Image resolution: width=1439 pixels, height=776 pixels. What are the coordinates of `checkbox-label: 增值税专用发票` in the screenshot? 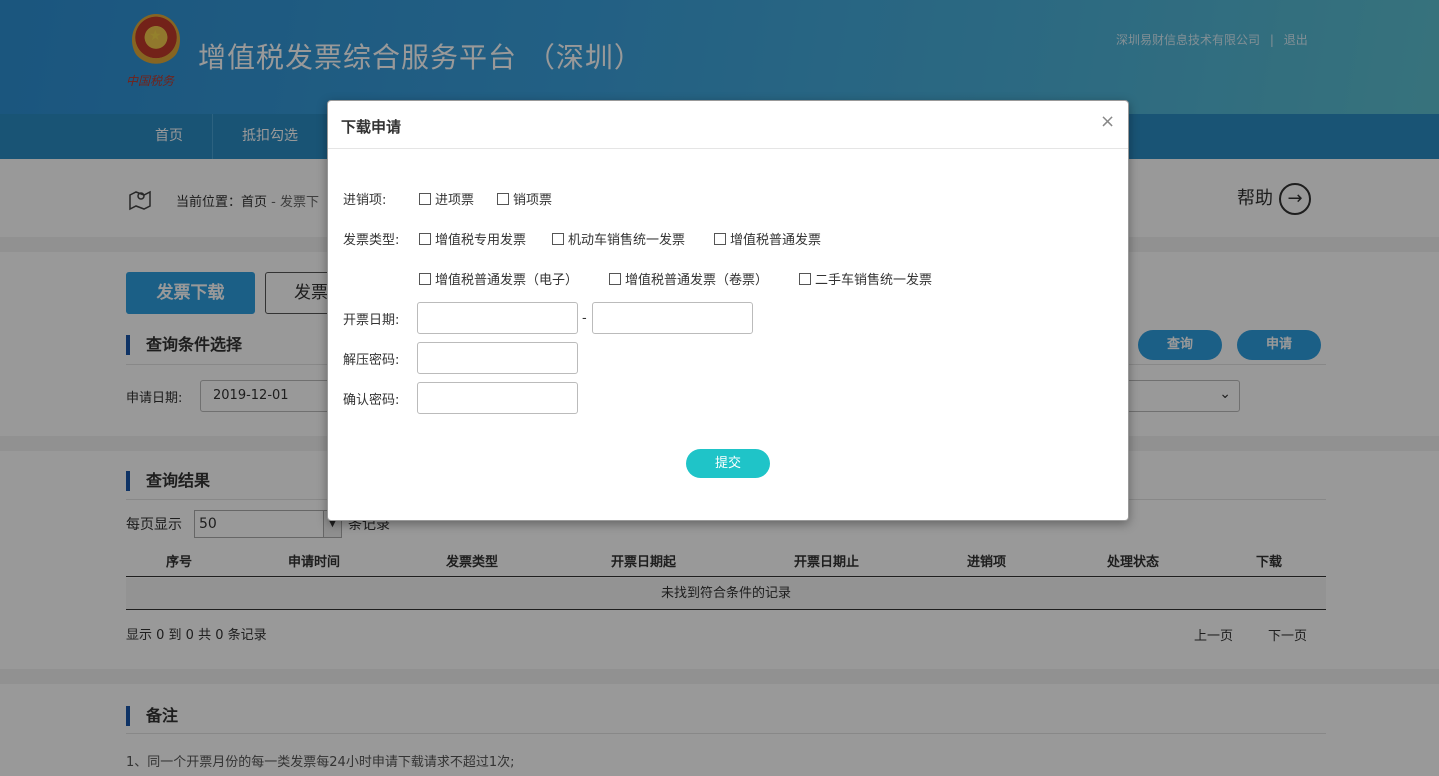 It's located at (481, 240).